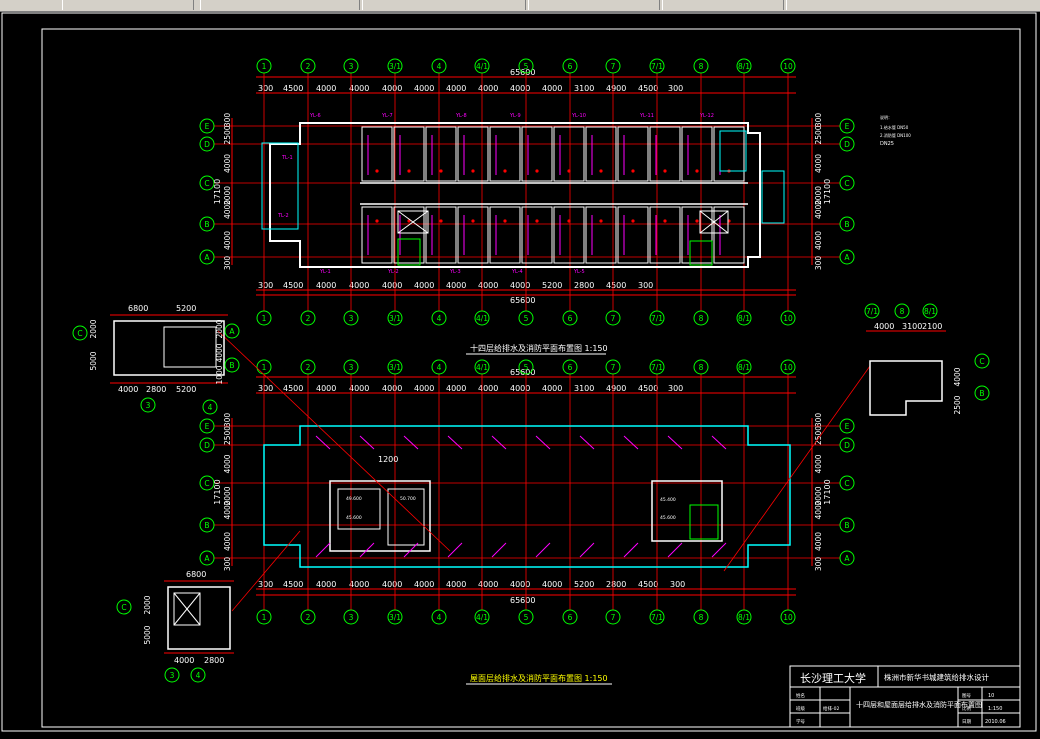 Image resolution: width=1040 pixels, height=739 pixels. I want to click on title-block-label: 姓名, so click(800, 695).